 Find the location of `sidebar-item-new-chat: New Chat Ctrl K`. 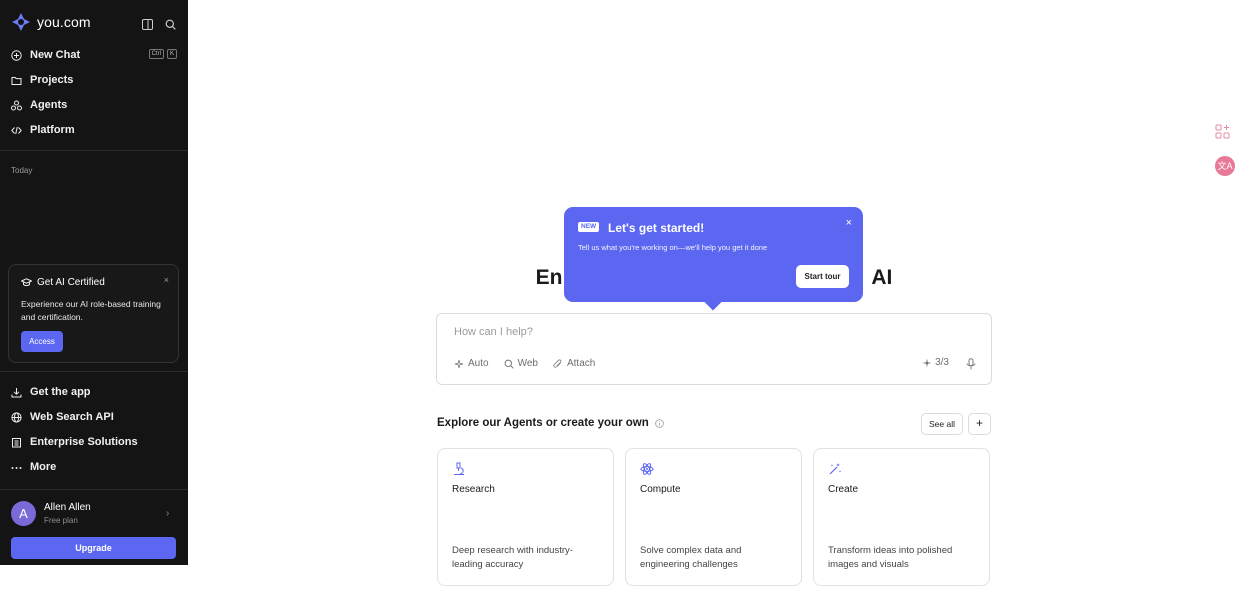

sidebar-item-new-chat: New Chat Ctrl K is located at coordinates (94, 55).